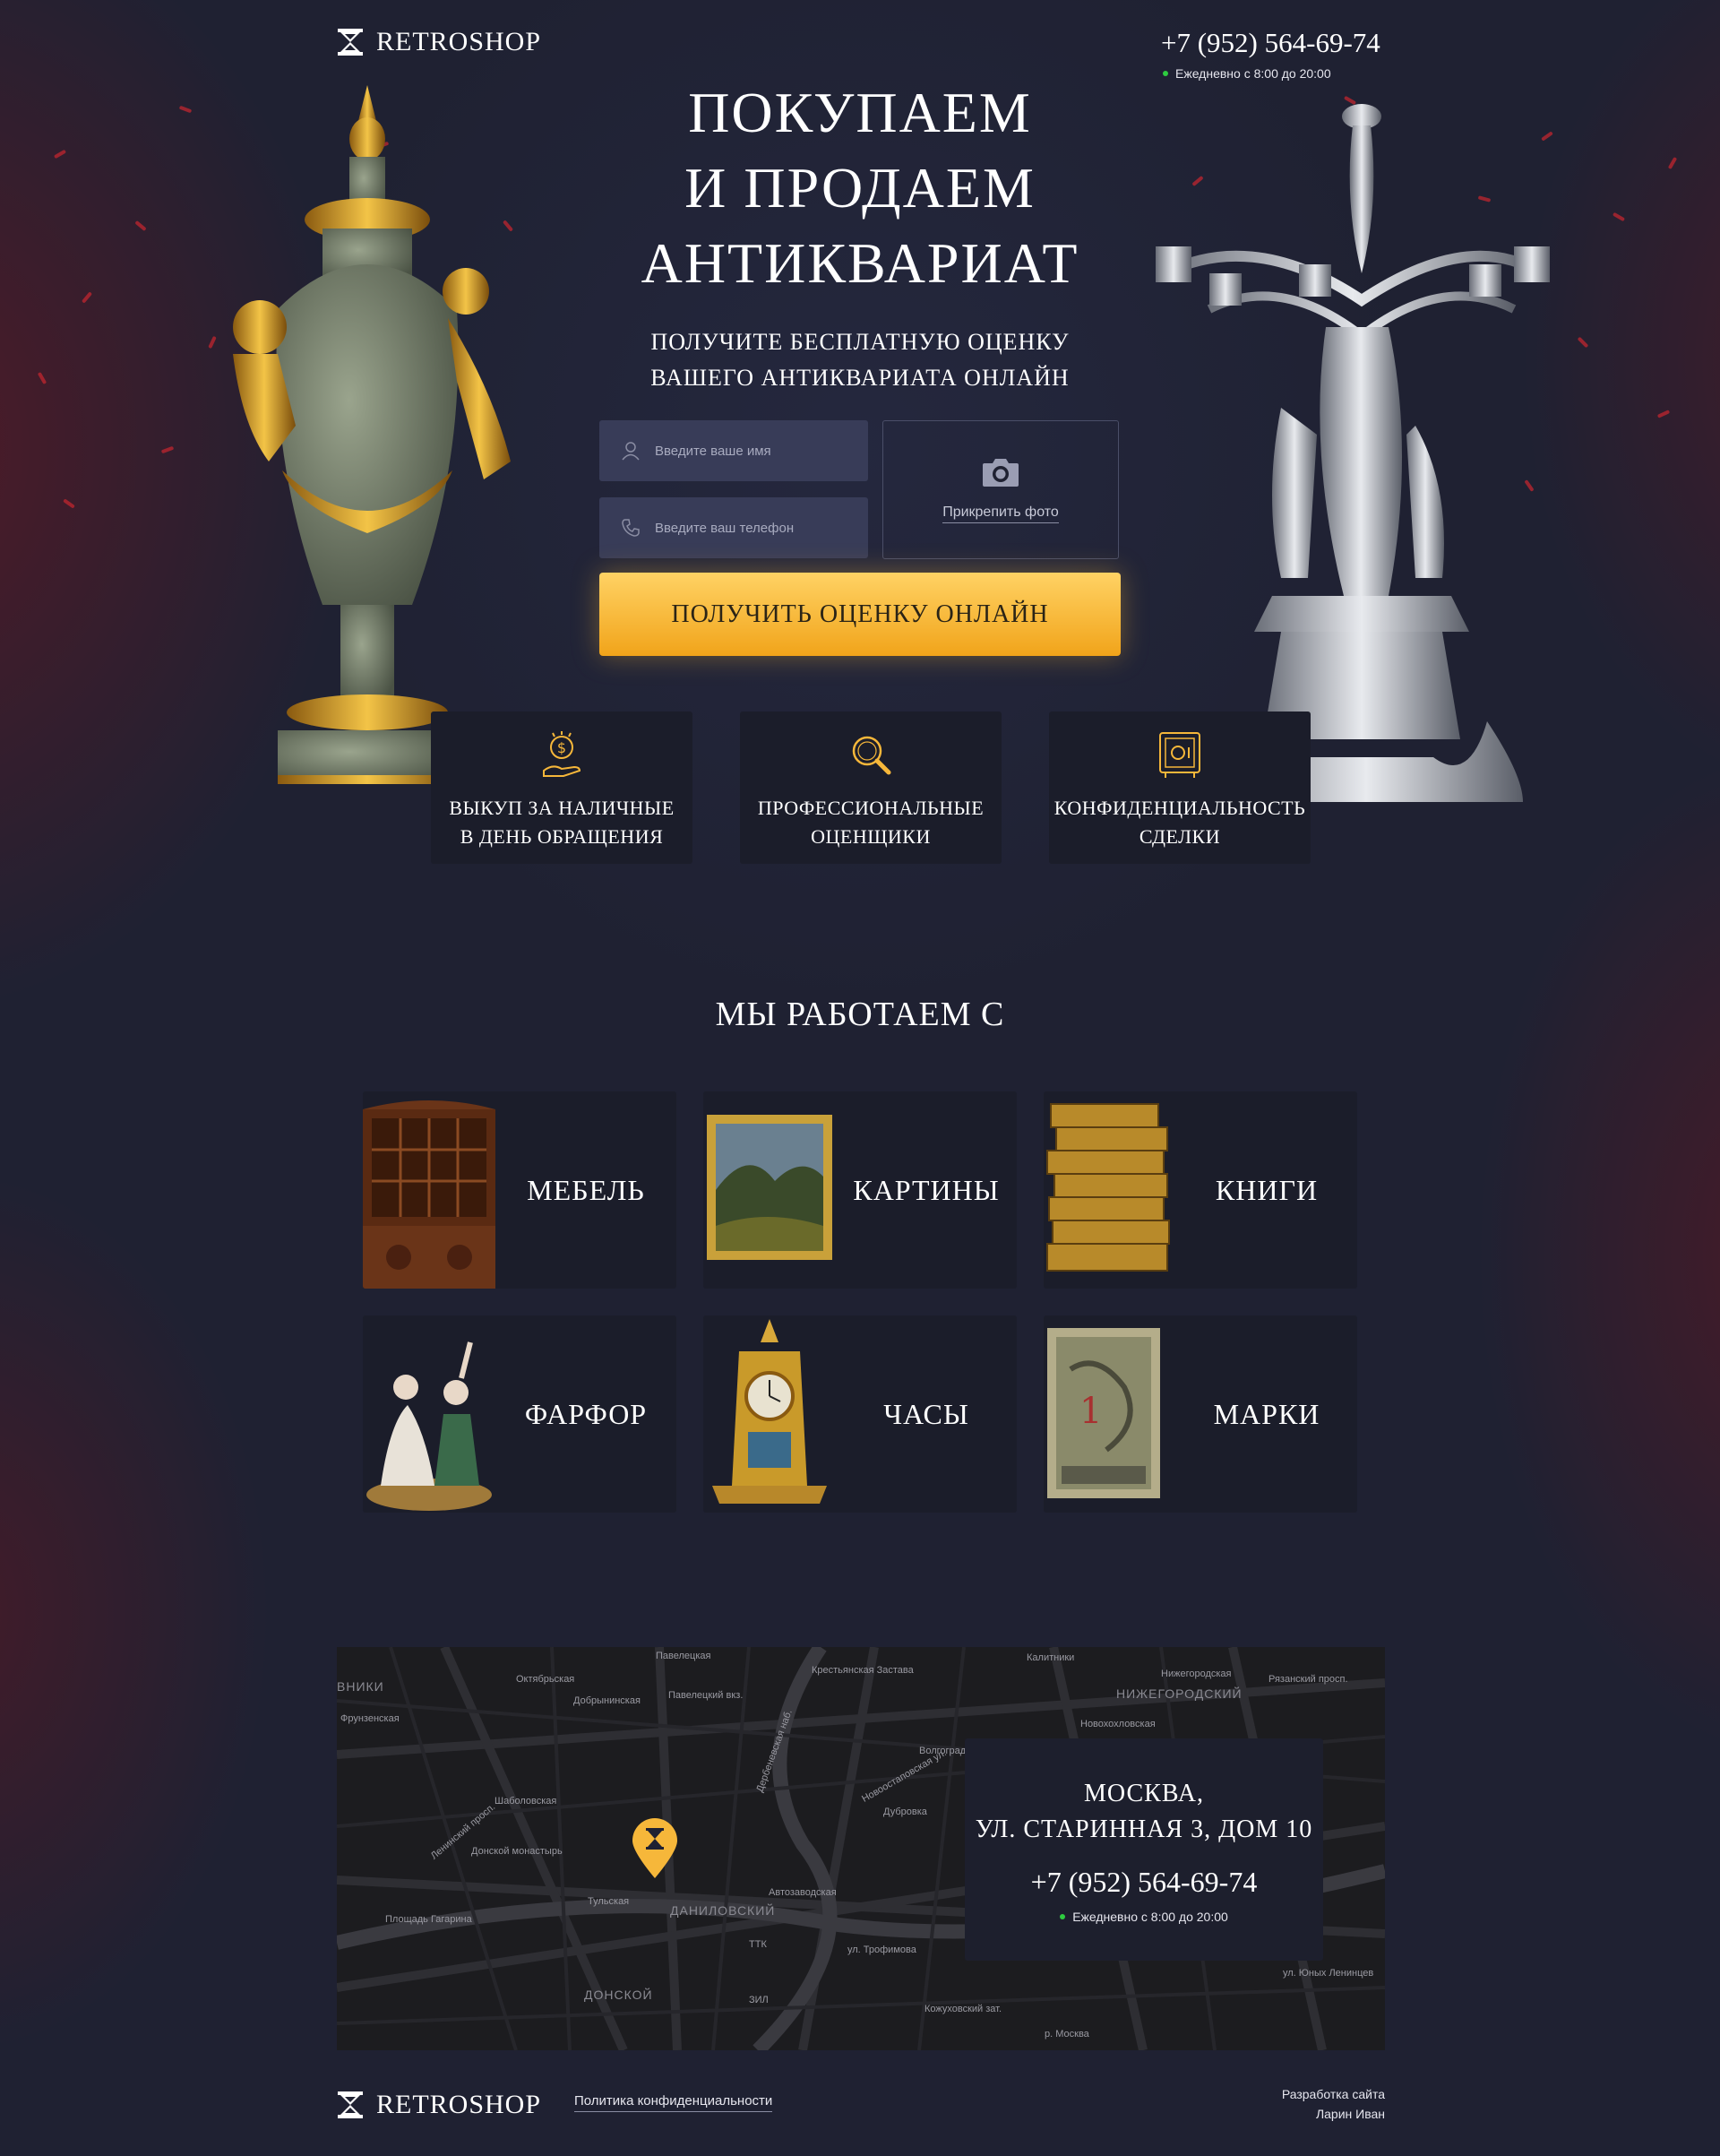  What do you see at coordinates (1180, 836) in the screenshot?
I see `feature-confidentiality-line2: СДЕЛКИ` at bounding box center [1180, 836].